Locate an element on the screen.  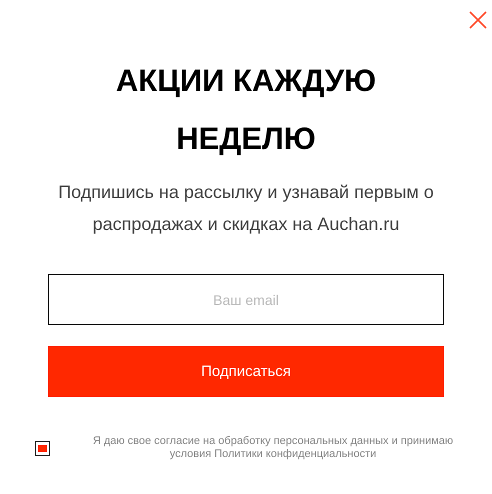
close-icon is located at coordinates (478, 20).